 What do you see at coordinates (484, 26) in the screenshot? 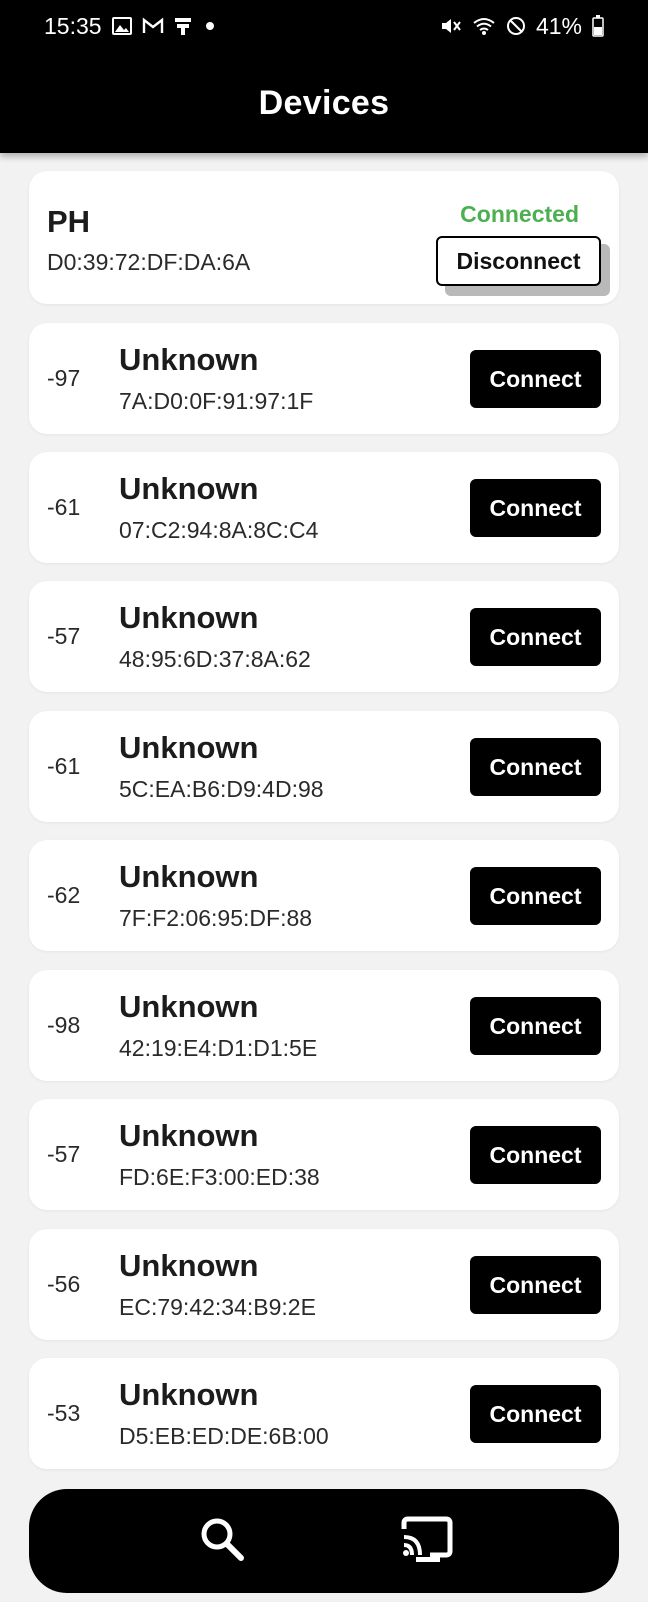
I see `wifi-icon` at bounding box center [484, 26].